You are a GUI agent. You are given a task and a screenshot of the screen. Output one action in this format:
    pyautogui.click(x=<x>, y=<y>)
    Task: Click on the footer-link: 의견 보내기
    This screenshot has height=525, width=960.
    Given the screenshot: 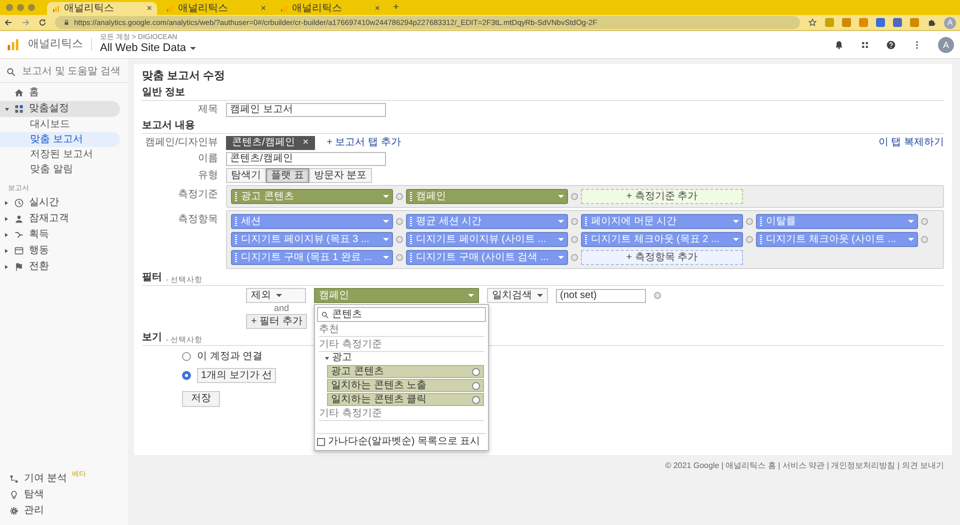 What is the action you would take?
    pyautogui.click(x=923, y=465)
    